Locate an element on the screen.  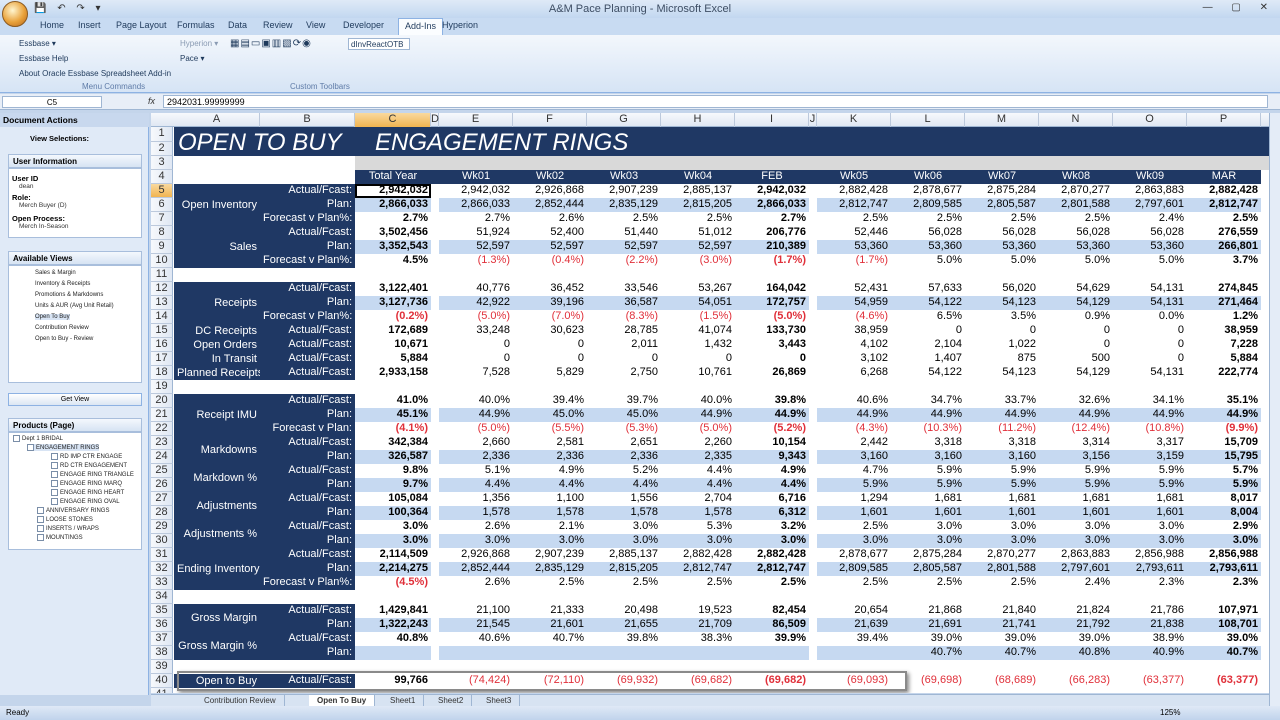
data-cell: 4.4% is located at coordinates (624, 485).